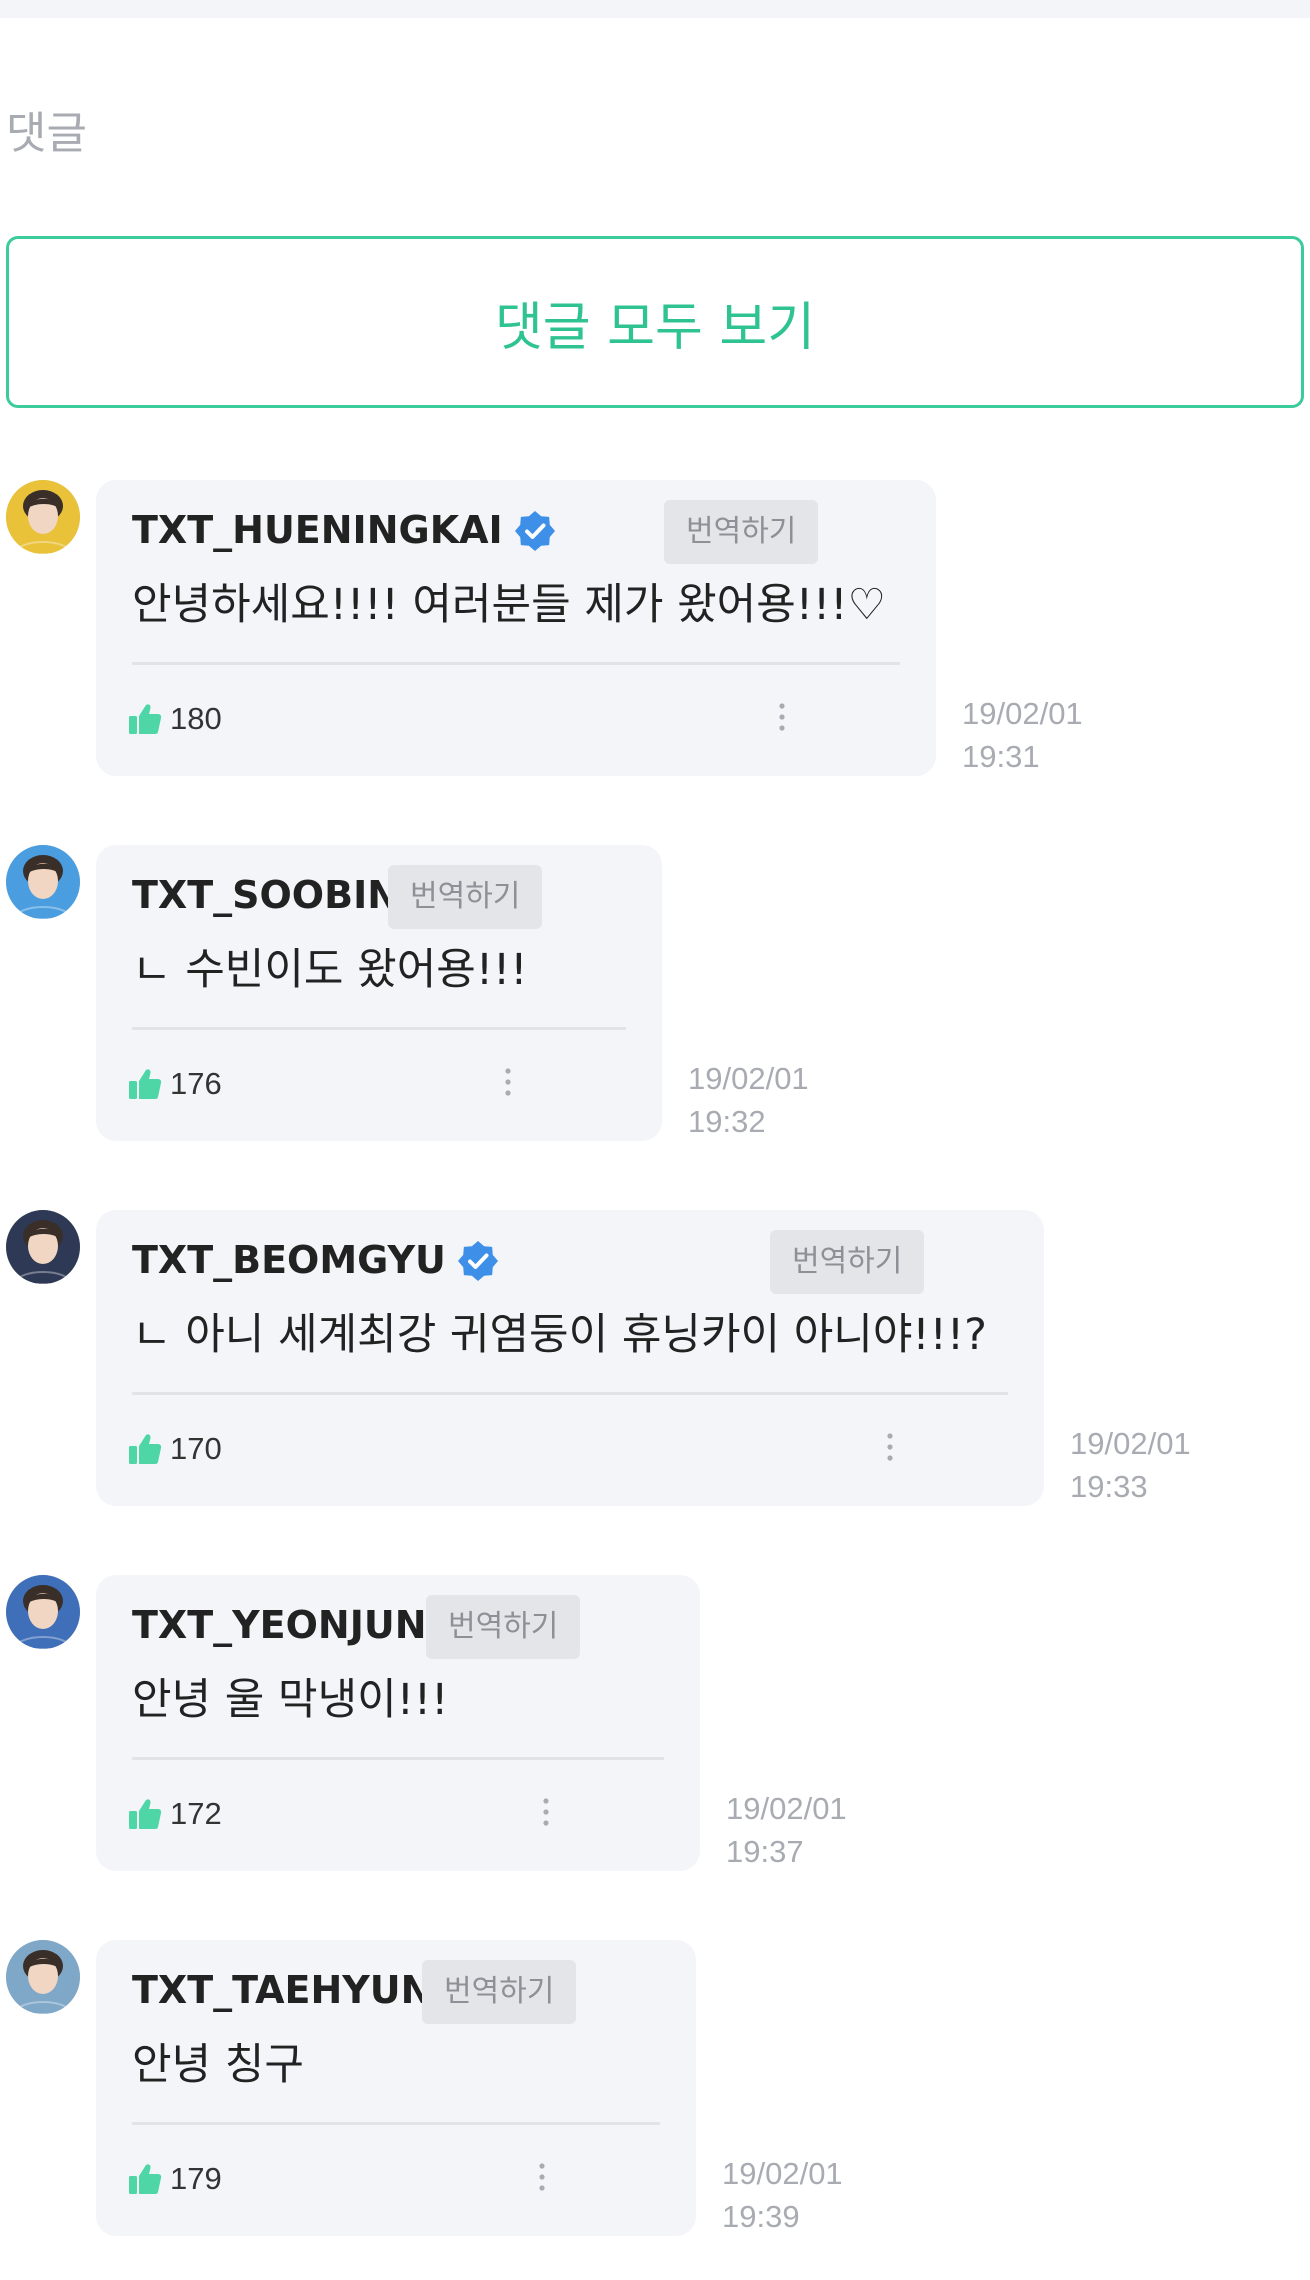 This screenshot has height=2280, width=1310. I want to click on like-count: 179, so click(196, 2178).